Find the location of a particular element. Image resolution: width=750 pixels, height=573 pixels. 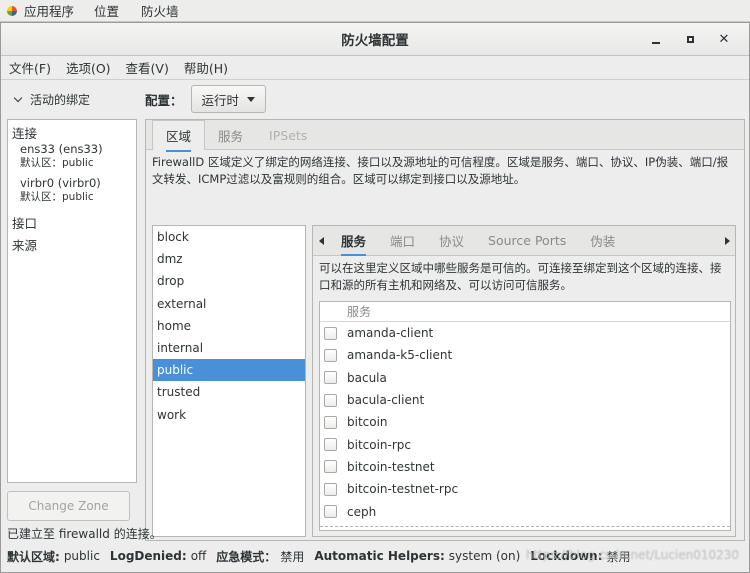

menu-view: 查看(V) is located at coordinates (147, 67).